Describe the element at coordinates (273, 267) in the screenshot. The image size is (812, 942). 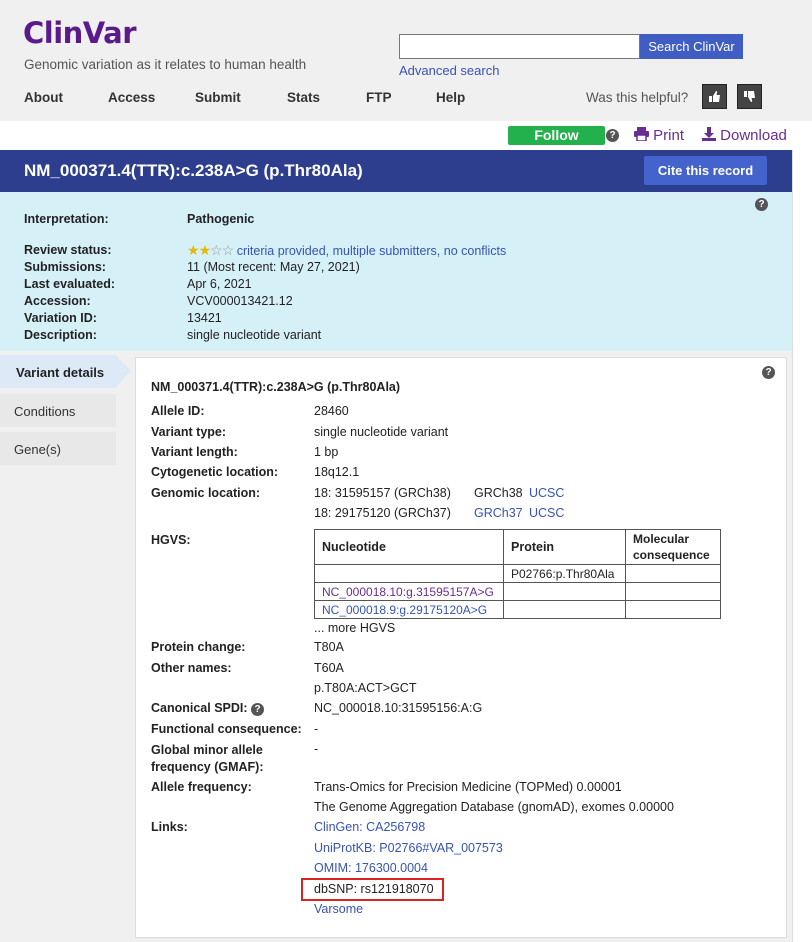
I see `submissions-value: 11 (Most recent: May 27, 2021)` at that location.